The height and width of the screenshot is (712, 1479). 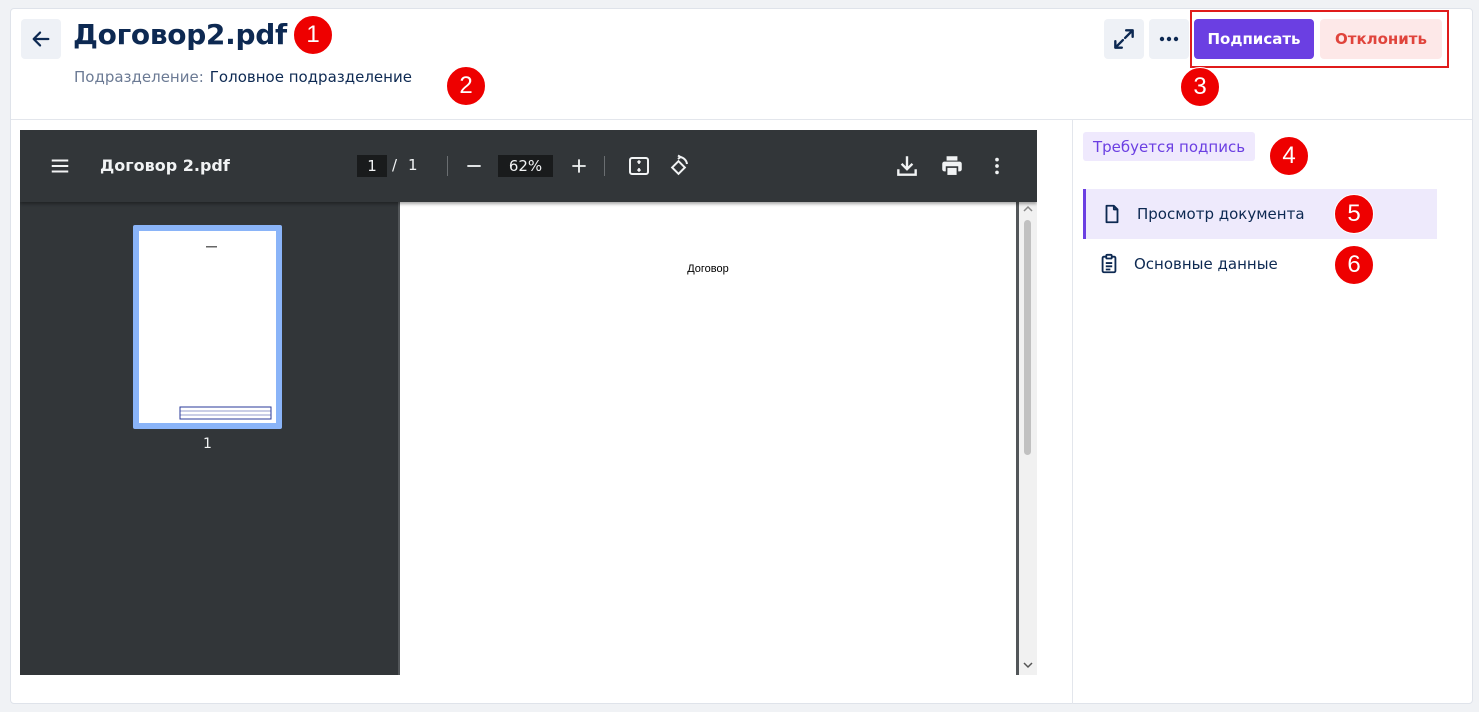 What do you see at coordinates (708, 269) in the screenshot?
I see `pdf-page-heading: Договор` at bounding box center [708, 269].